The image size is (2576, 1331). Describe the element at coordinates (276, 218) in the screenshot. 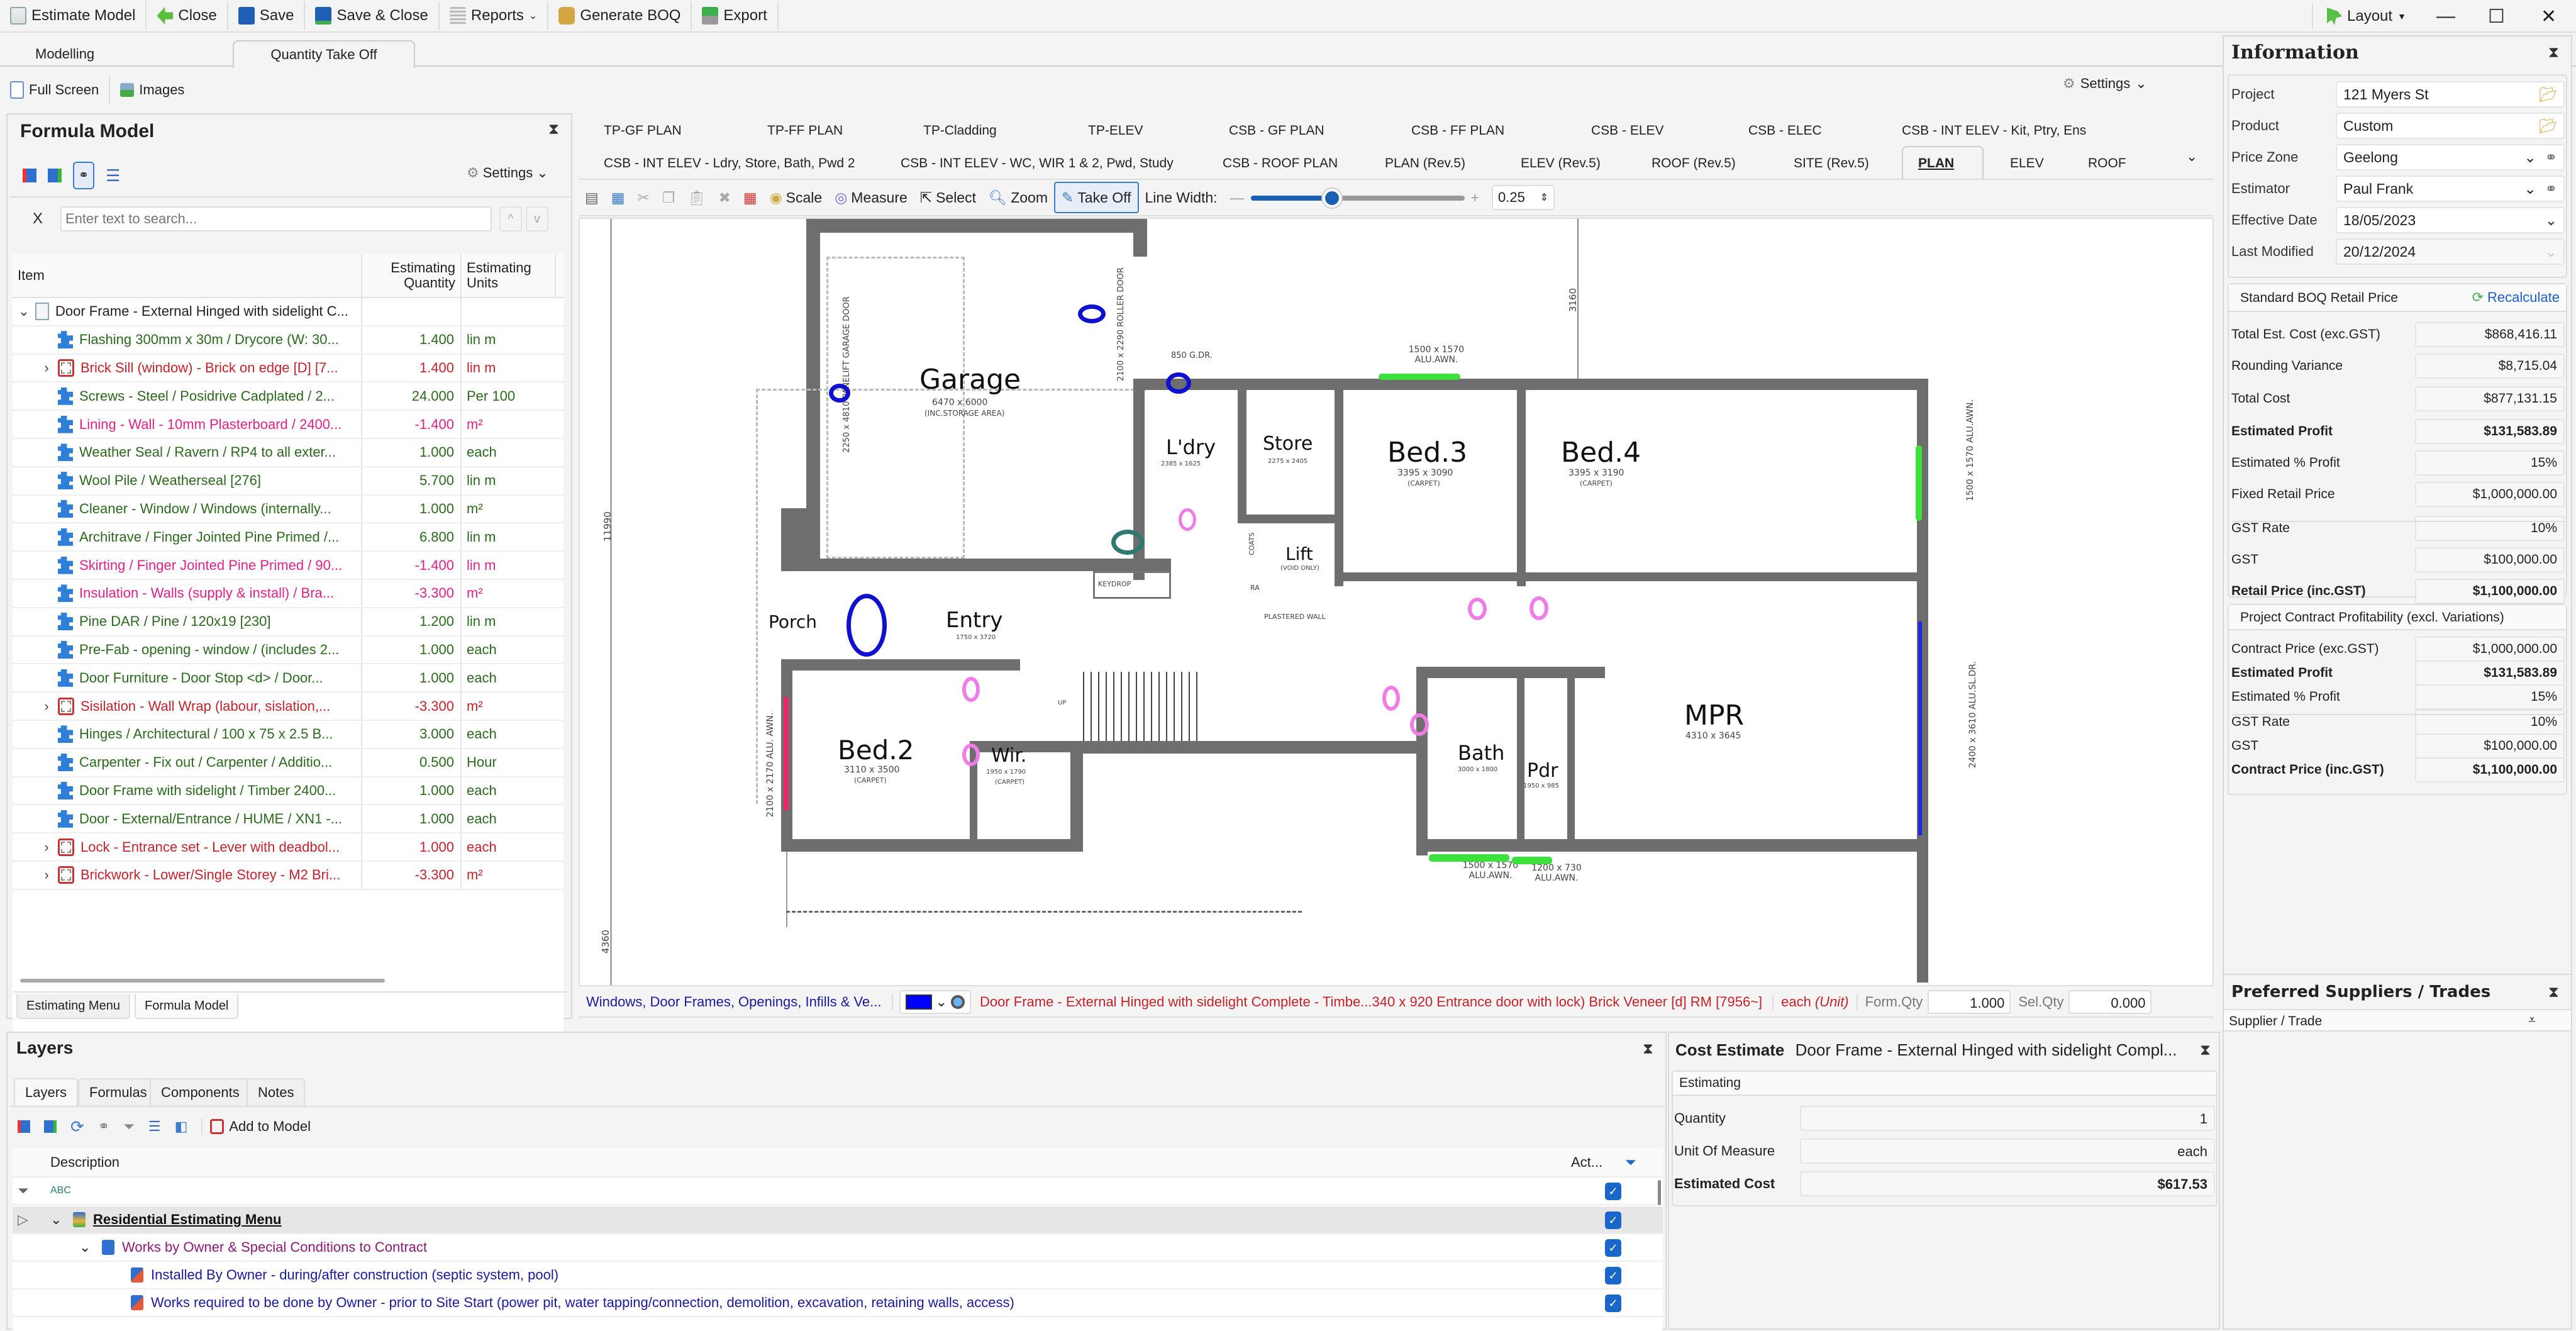

I see `search-input` at that location.